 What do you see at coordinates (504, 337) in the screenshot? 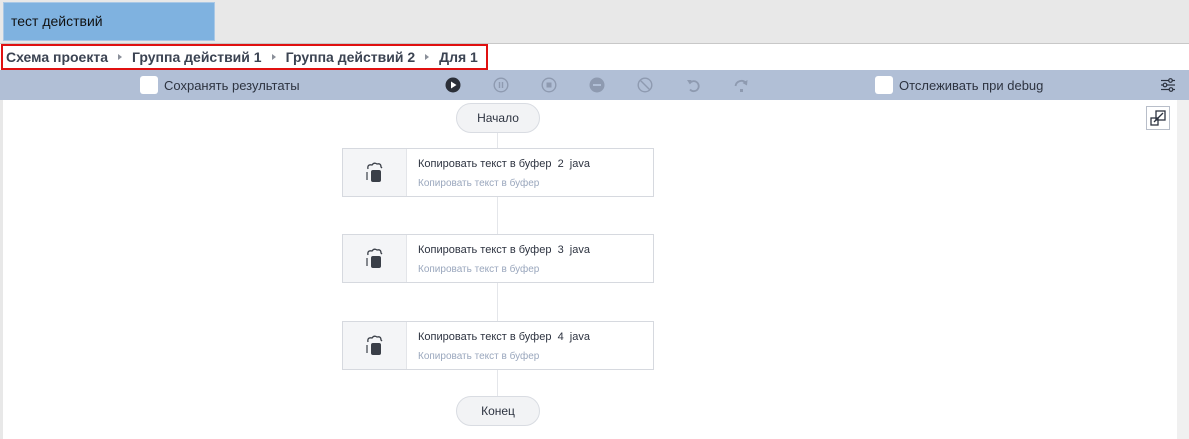
I see `node-title: Копировать текст в буфер 4 java` at bounding box center [504, 337].